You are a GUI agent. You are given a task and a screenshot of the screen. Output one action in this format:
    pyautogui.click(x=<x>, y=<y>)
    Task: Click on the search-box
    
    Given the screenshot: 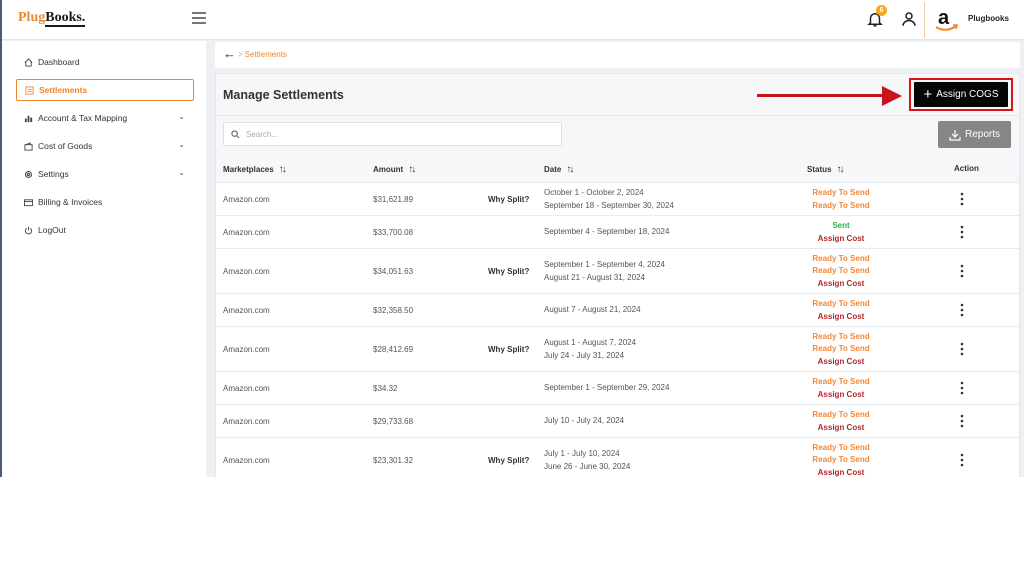 What is the action you would take?
    pyautogui.click(x=392, y=134)
    